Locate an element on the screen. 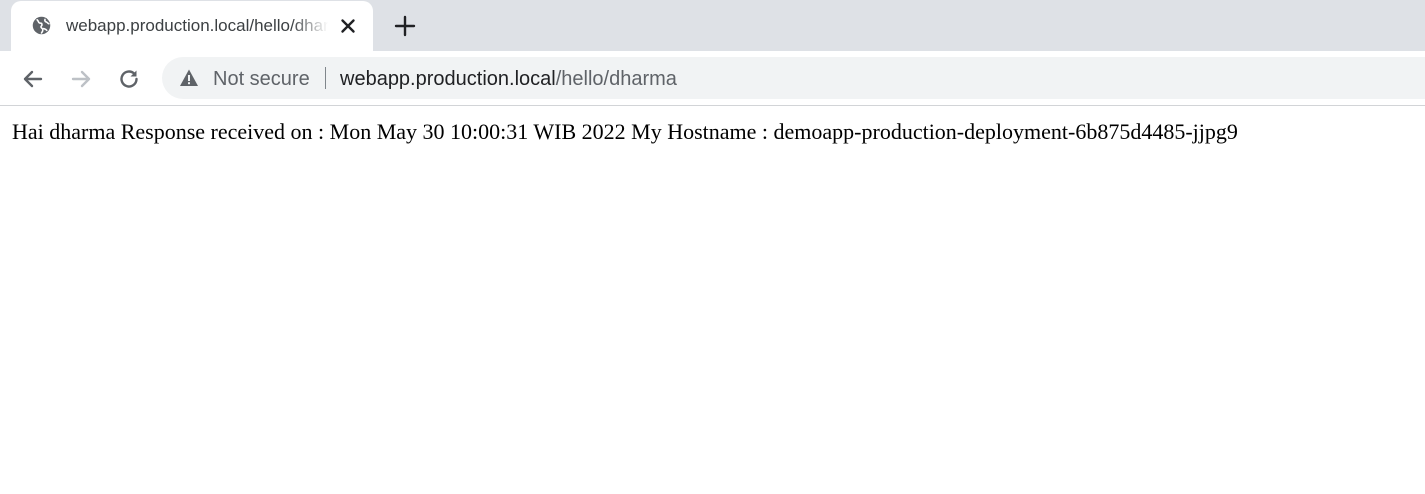  browser-tab: webapp.production.local/hello/dharma is located at coordinates (192, 26).